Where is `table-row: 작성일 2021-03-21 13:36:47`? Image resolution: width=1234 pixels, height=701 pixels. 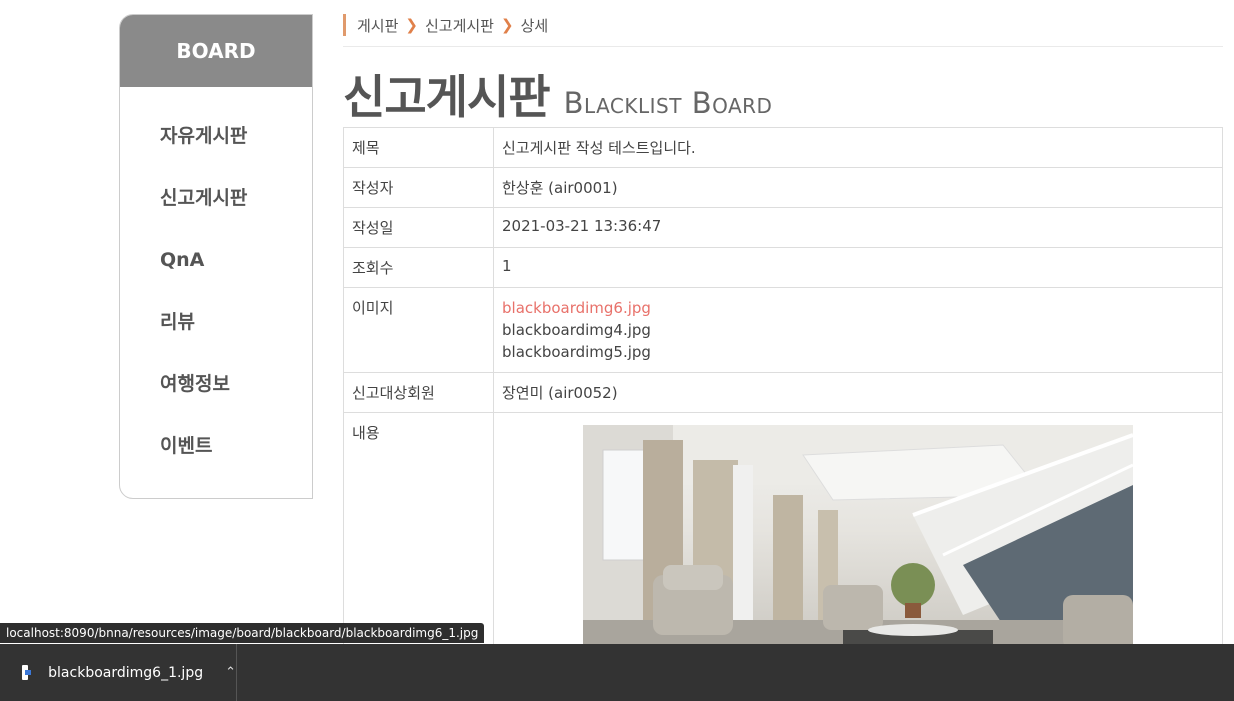 table-row: 작성일 2021-03-21 13:36:47 is located at coordinates (783, 227).